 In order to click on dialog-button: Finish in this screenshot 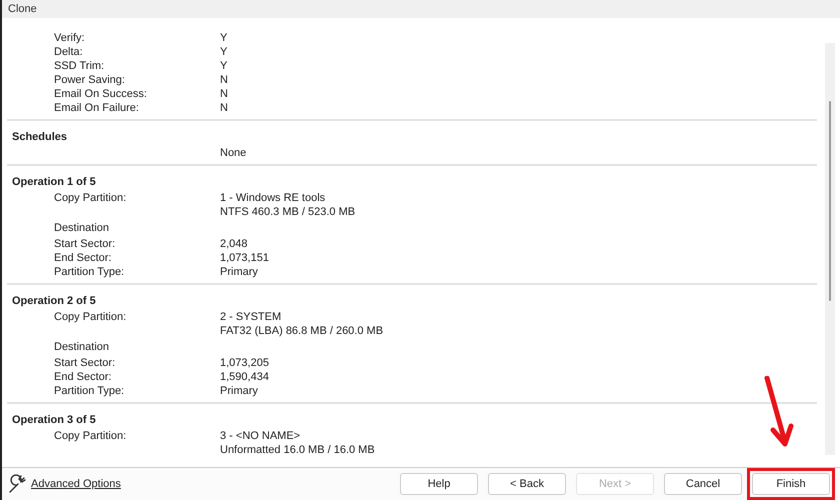, I will do `click(791, 484)`.